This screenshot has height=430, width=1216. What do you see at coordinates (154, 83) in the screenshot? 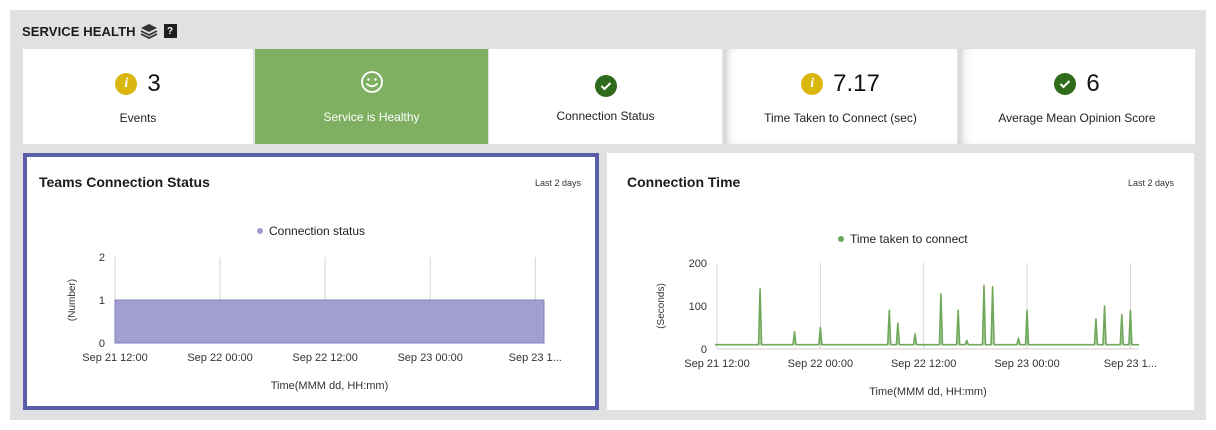
I see `events-count: 3` at bounding box center [154, 83].